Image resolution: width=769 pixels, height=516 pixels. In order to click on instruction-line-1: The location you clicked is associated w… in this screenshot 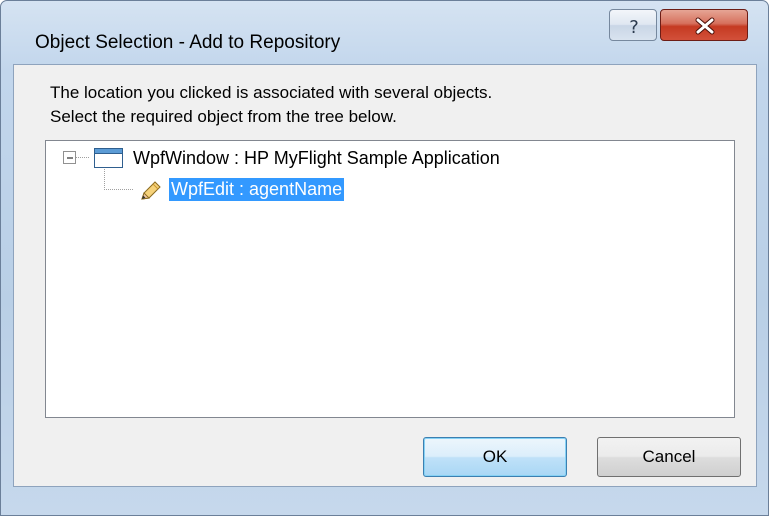, I will do `click(271, 92)`.